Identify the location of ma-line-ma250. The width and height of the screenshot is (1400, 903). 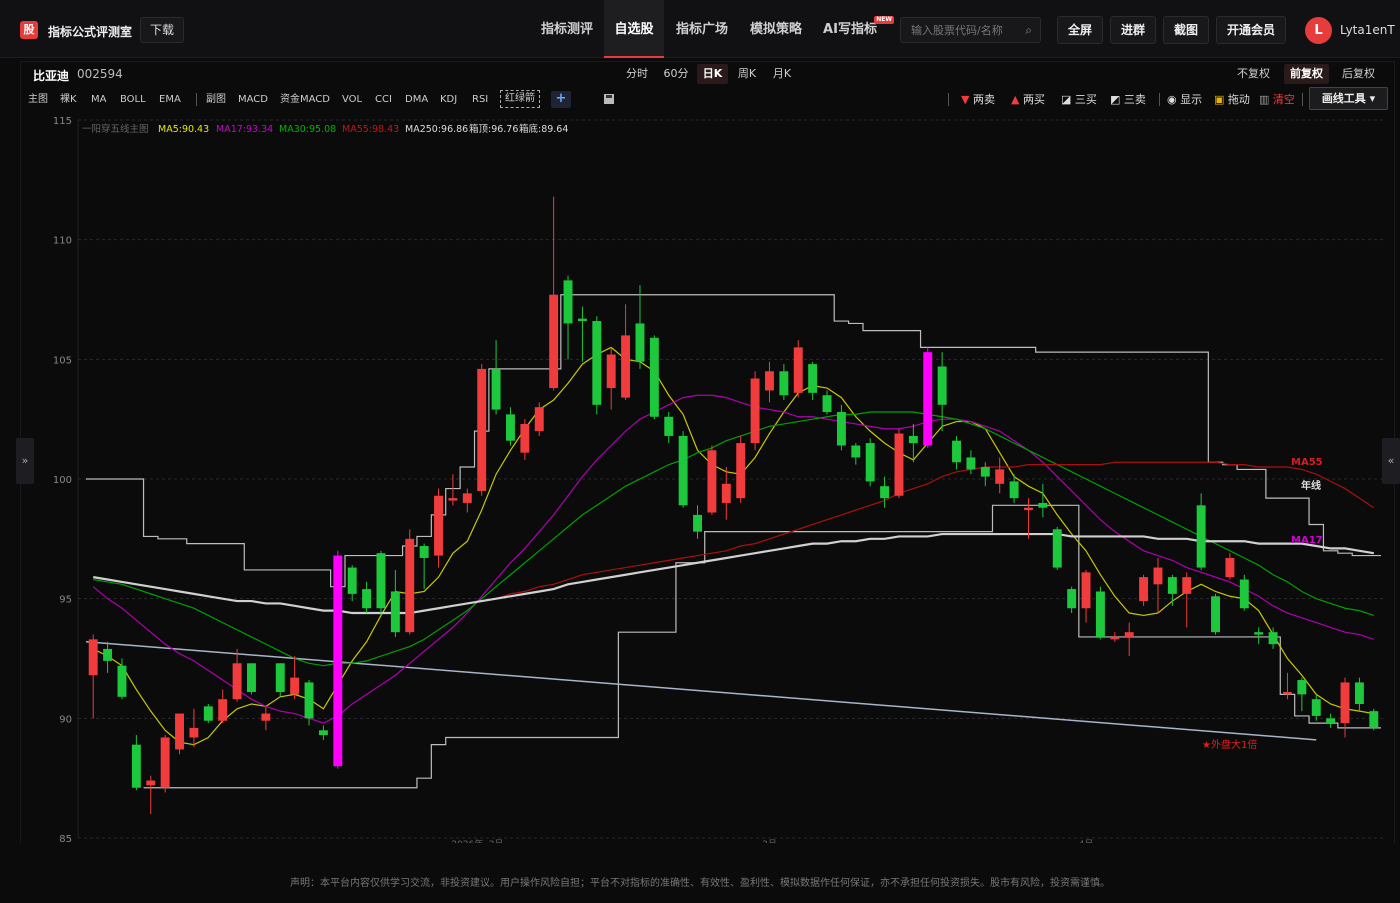
(733, 573).